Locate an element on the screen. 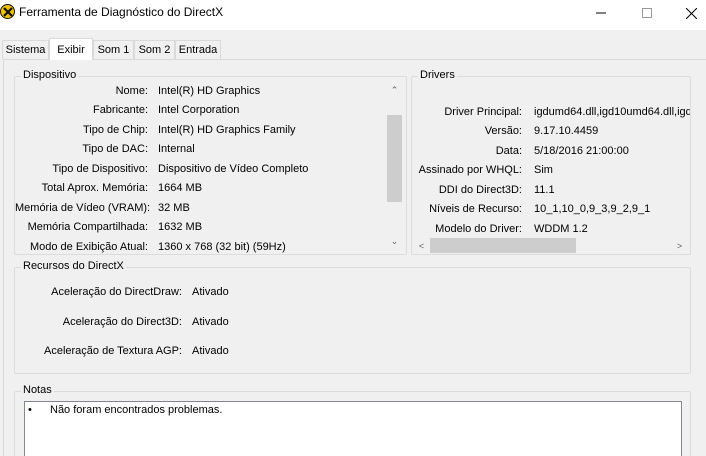 This screenshot has height=456, width=706. scroll-down-arrow-icon: ⌄ is located at coordinates (394, 241).